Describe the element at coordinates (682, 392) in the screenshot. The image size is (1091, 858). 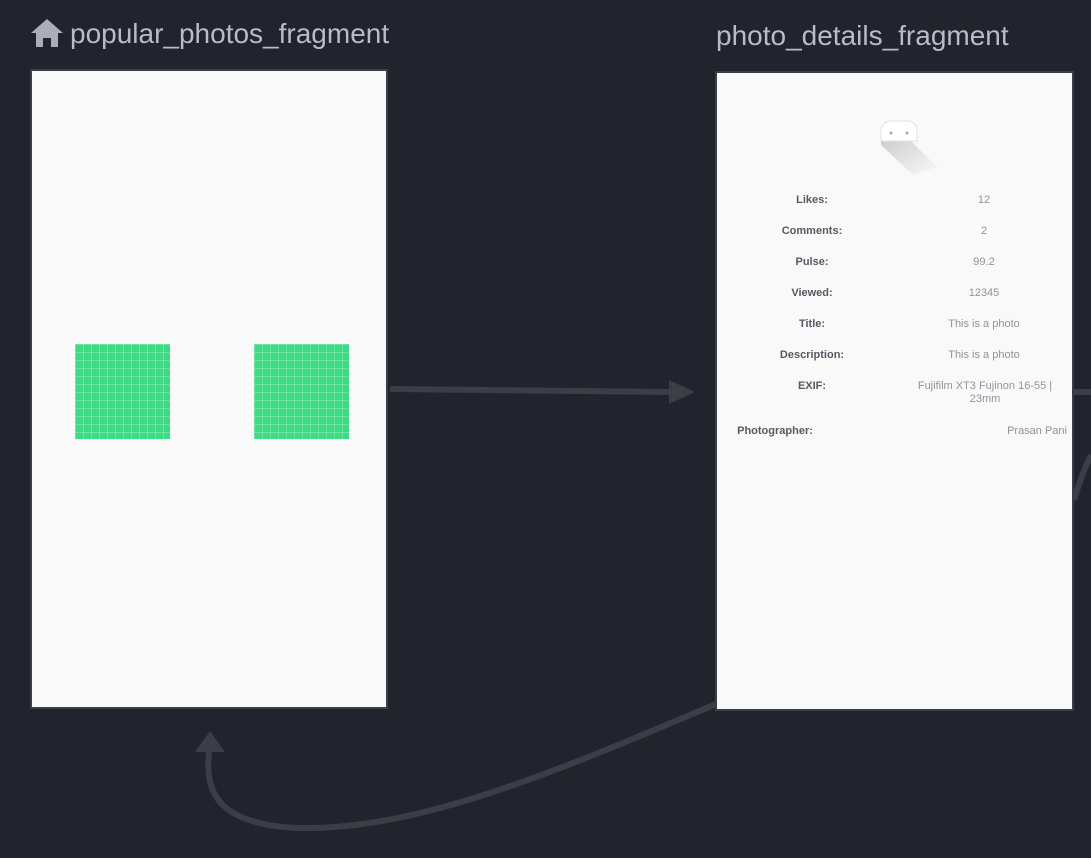
I see `arrowhead-to-details` at that location.